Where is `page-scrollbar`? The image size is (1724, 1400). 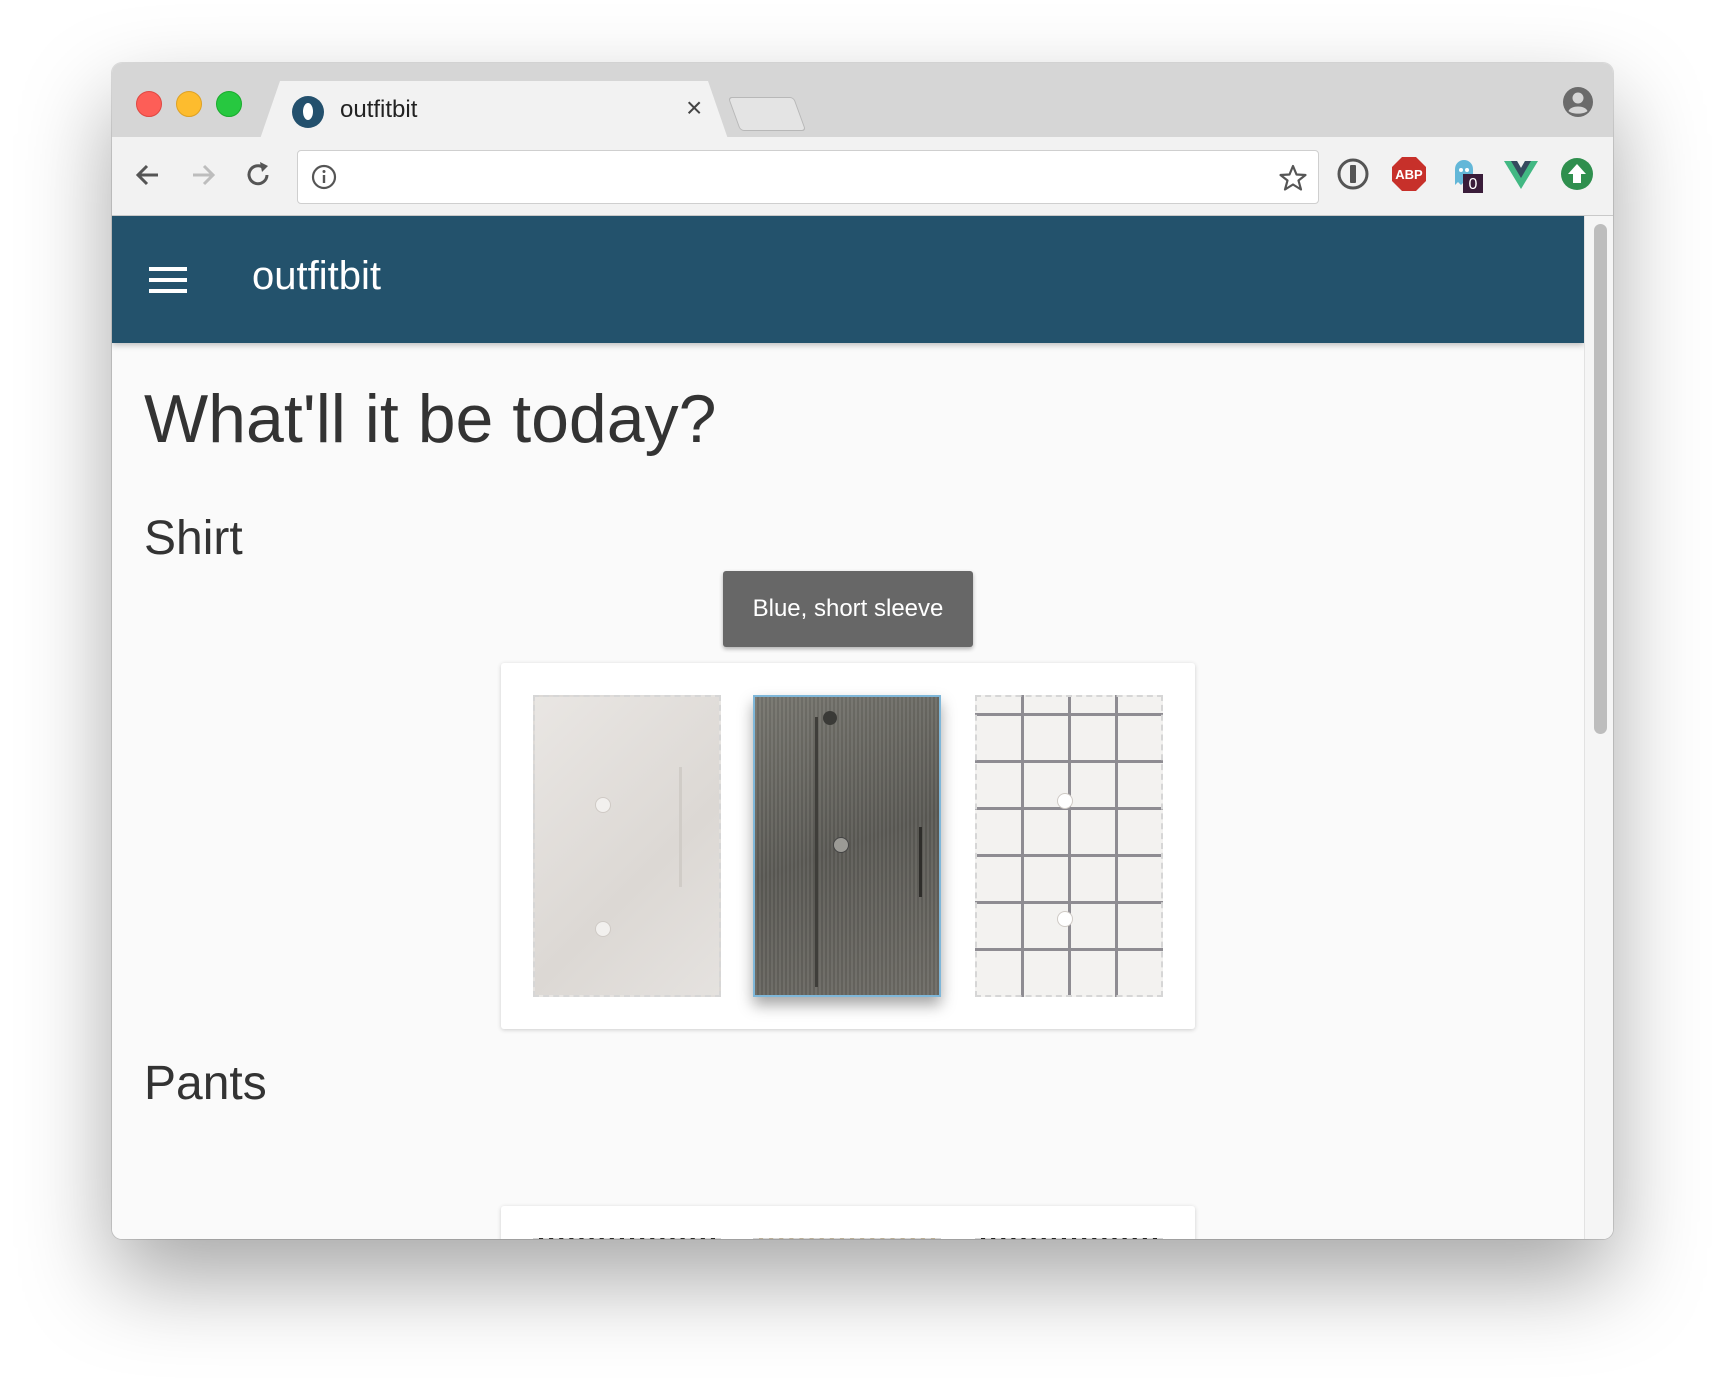 page-scrollbar is located at coordinates (1598, 727).